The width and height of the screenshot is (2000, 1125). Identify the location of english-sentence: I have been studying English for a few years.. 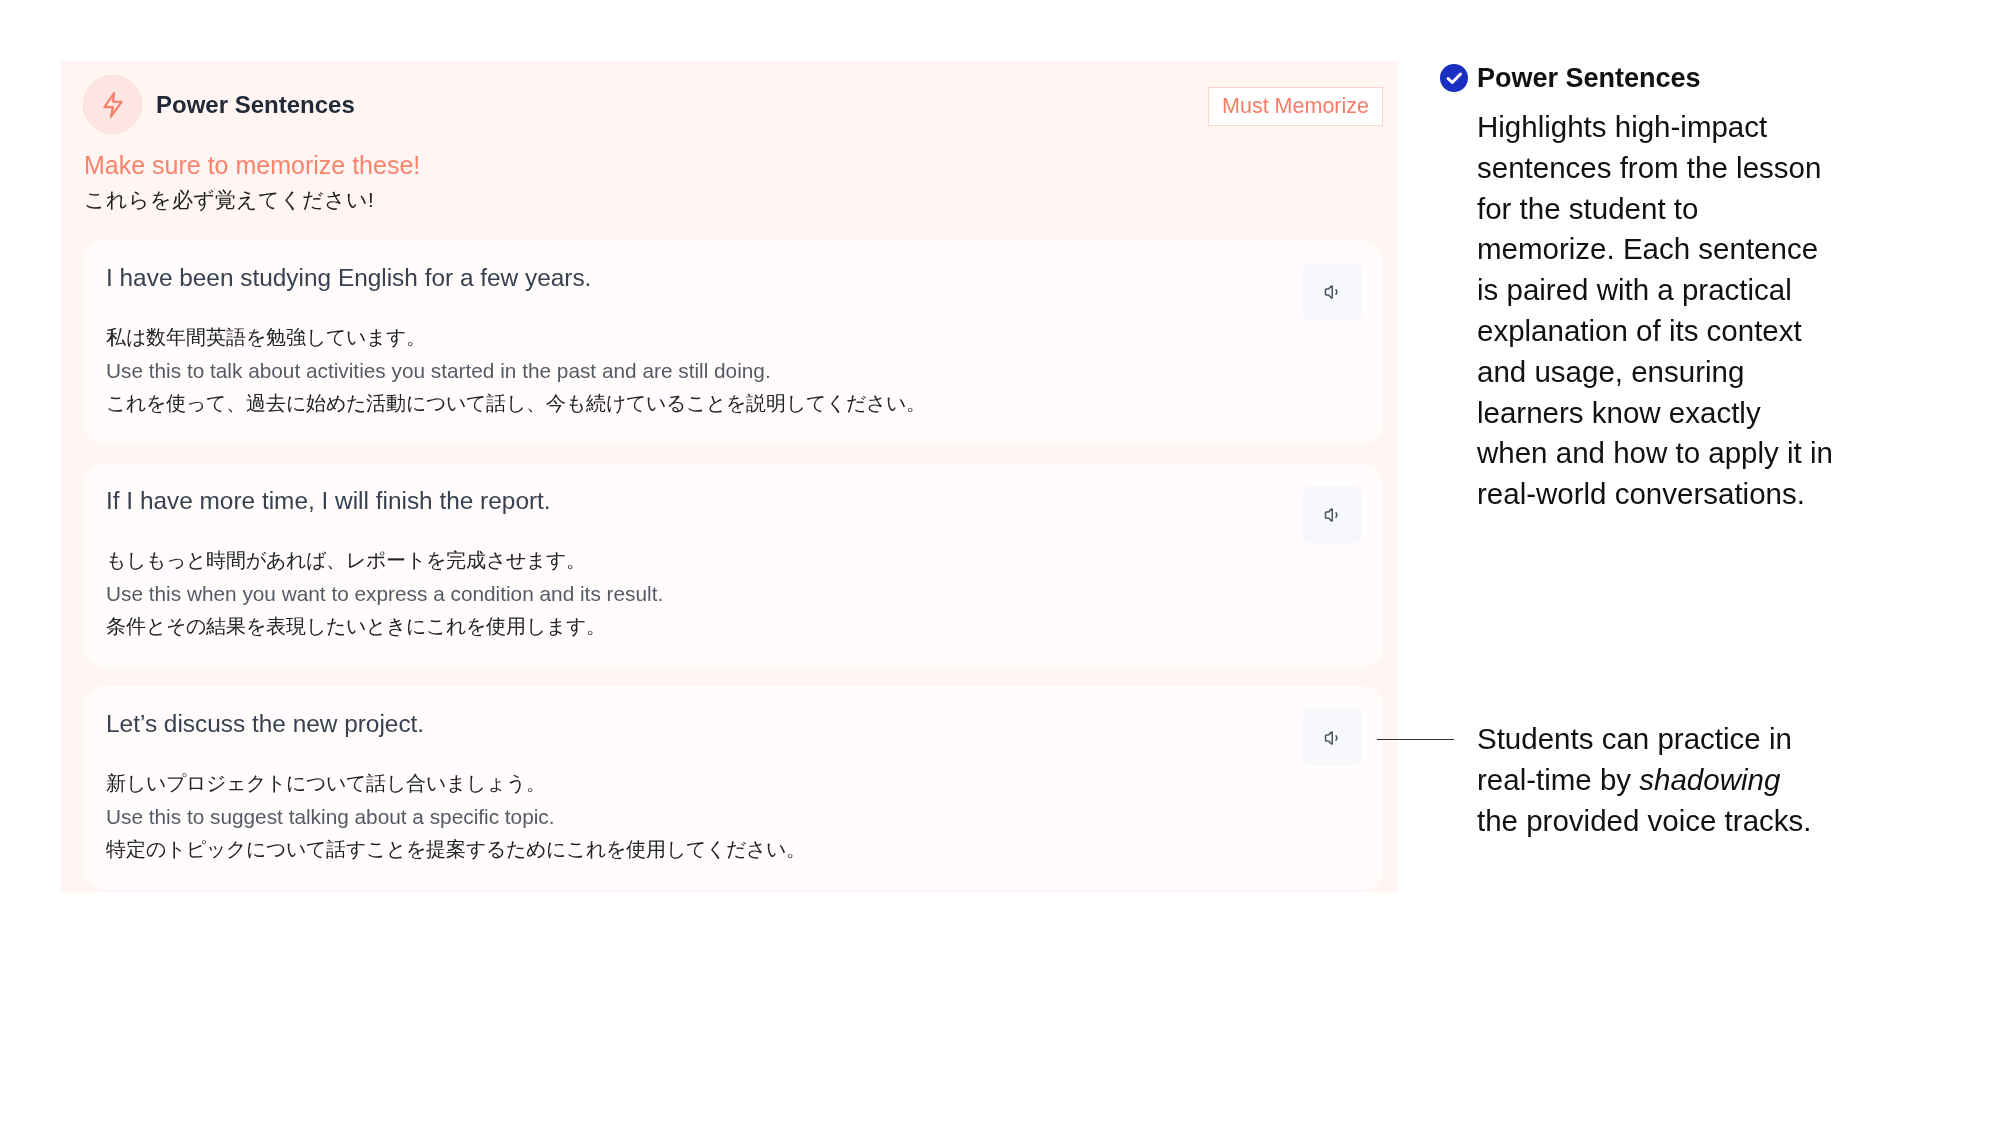
(349, 278).